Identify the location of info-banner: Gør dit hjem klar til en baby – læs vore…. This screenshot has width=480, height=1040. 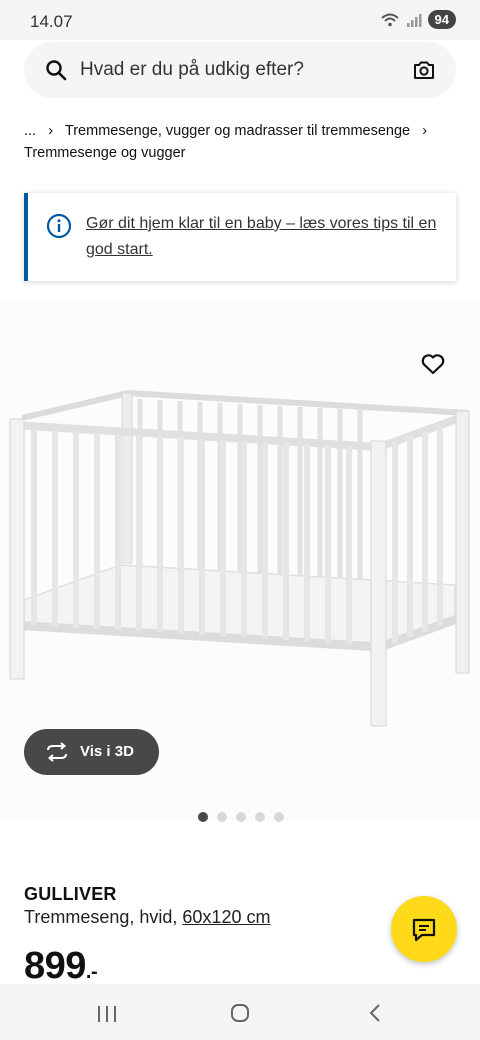
(240, 237).